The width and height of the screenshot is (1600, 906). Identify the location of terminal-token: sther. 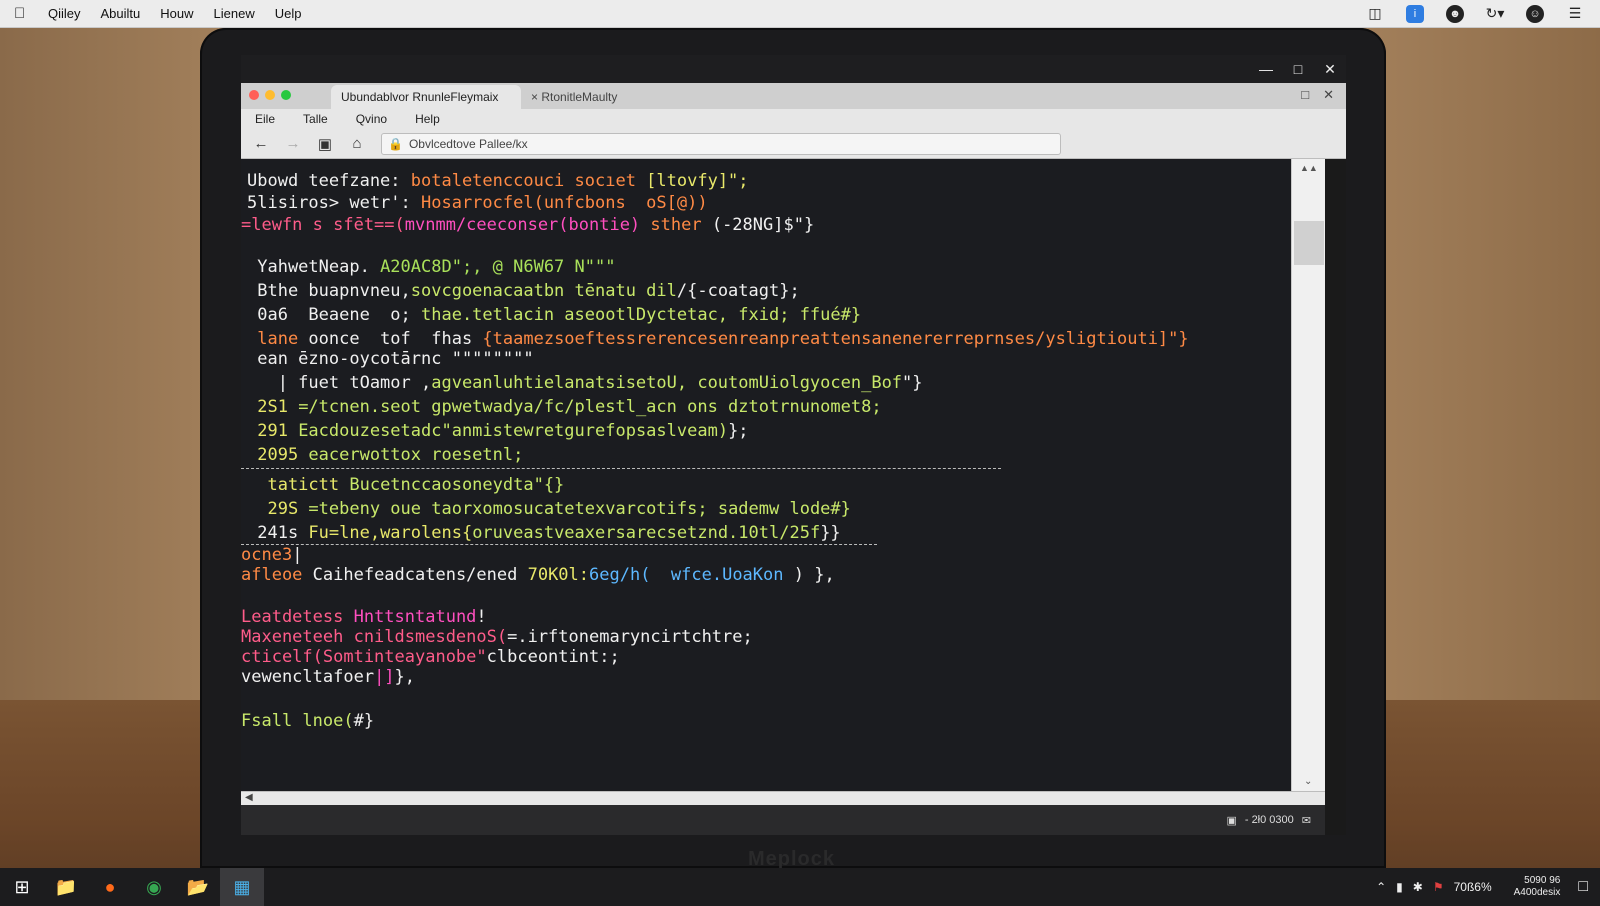
(681, 225).